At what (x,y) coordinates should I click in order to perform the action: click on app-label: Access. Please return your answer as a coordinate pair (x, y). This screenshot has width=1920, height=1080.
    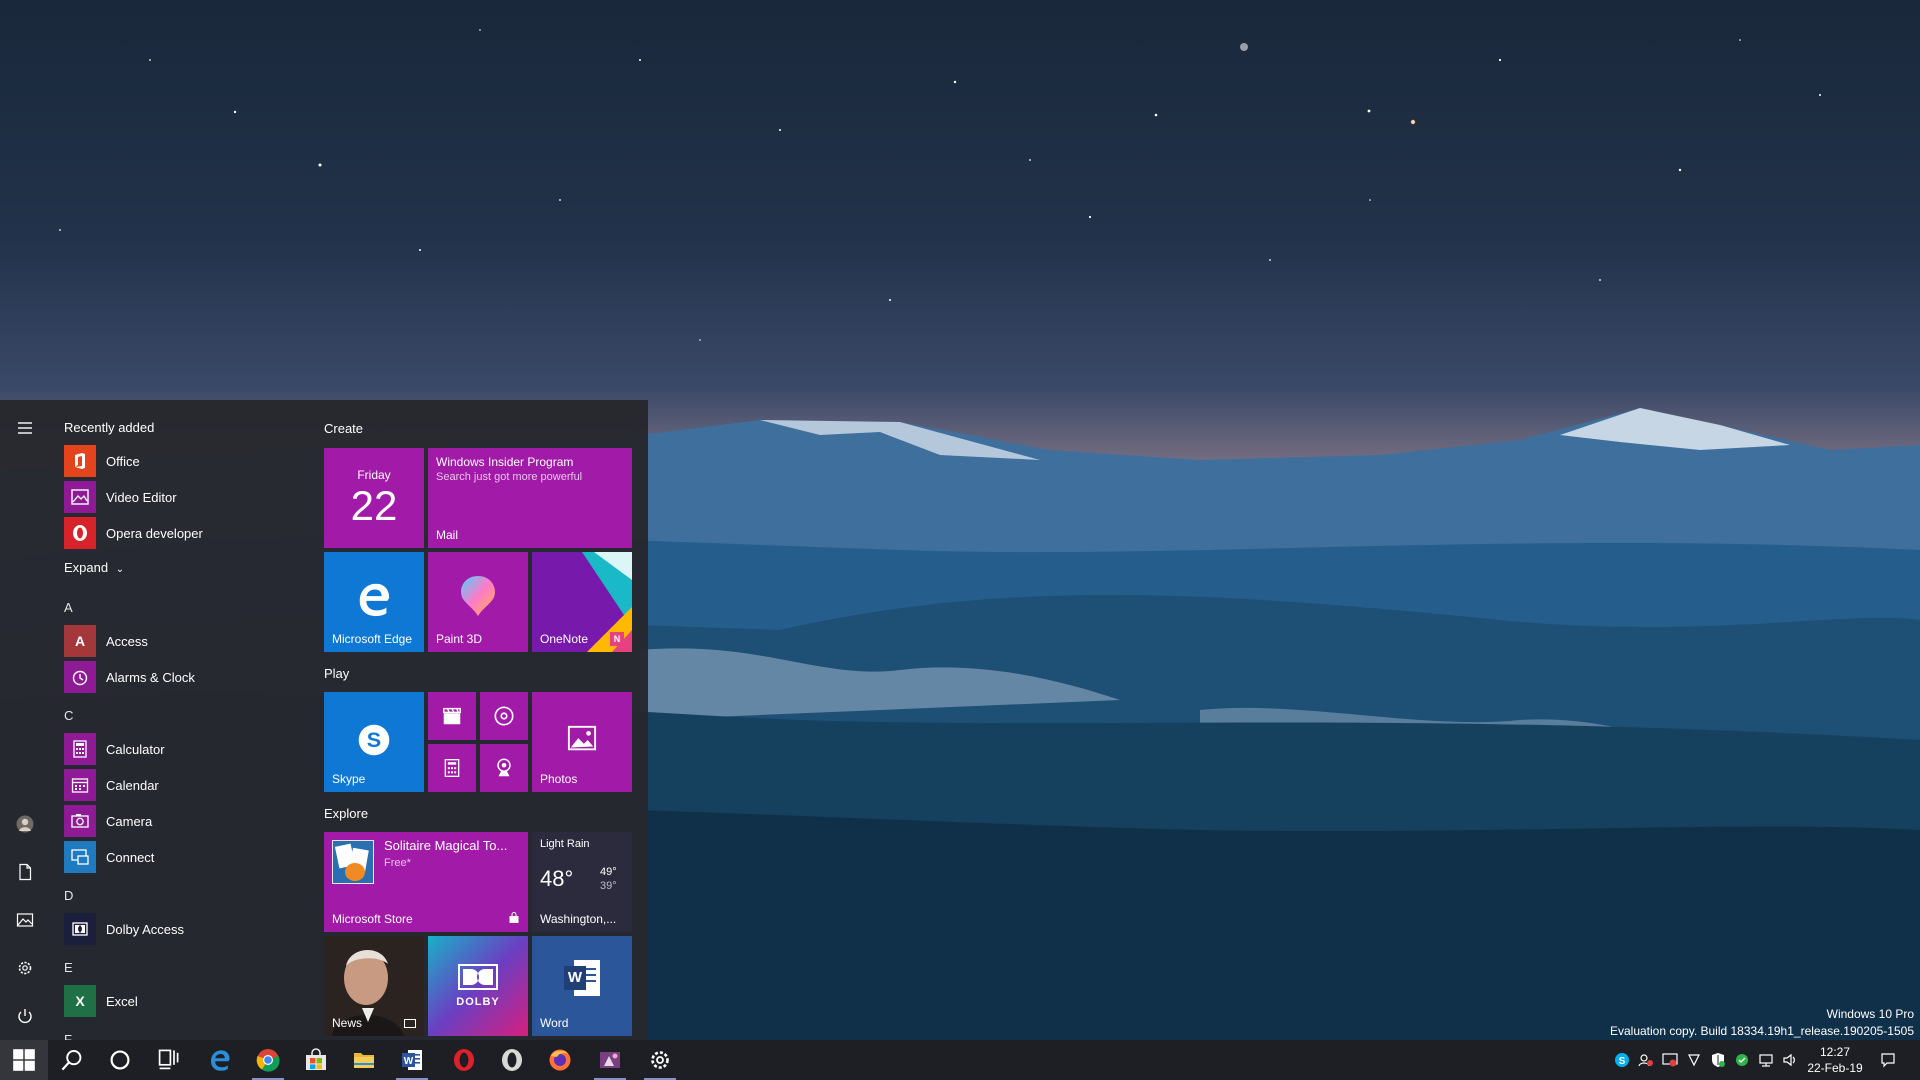
    Looking at the image, I should click on (127, 641).